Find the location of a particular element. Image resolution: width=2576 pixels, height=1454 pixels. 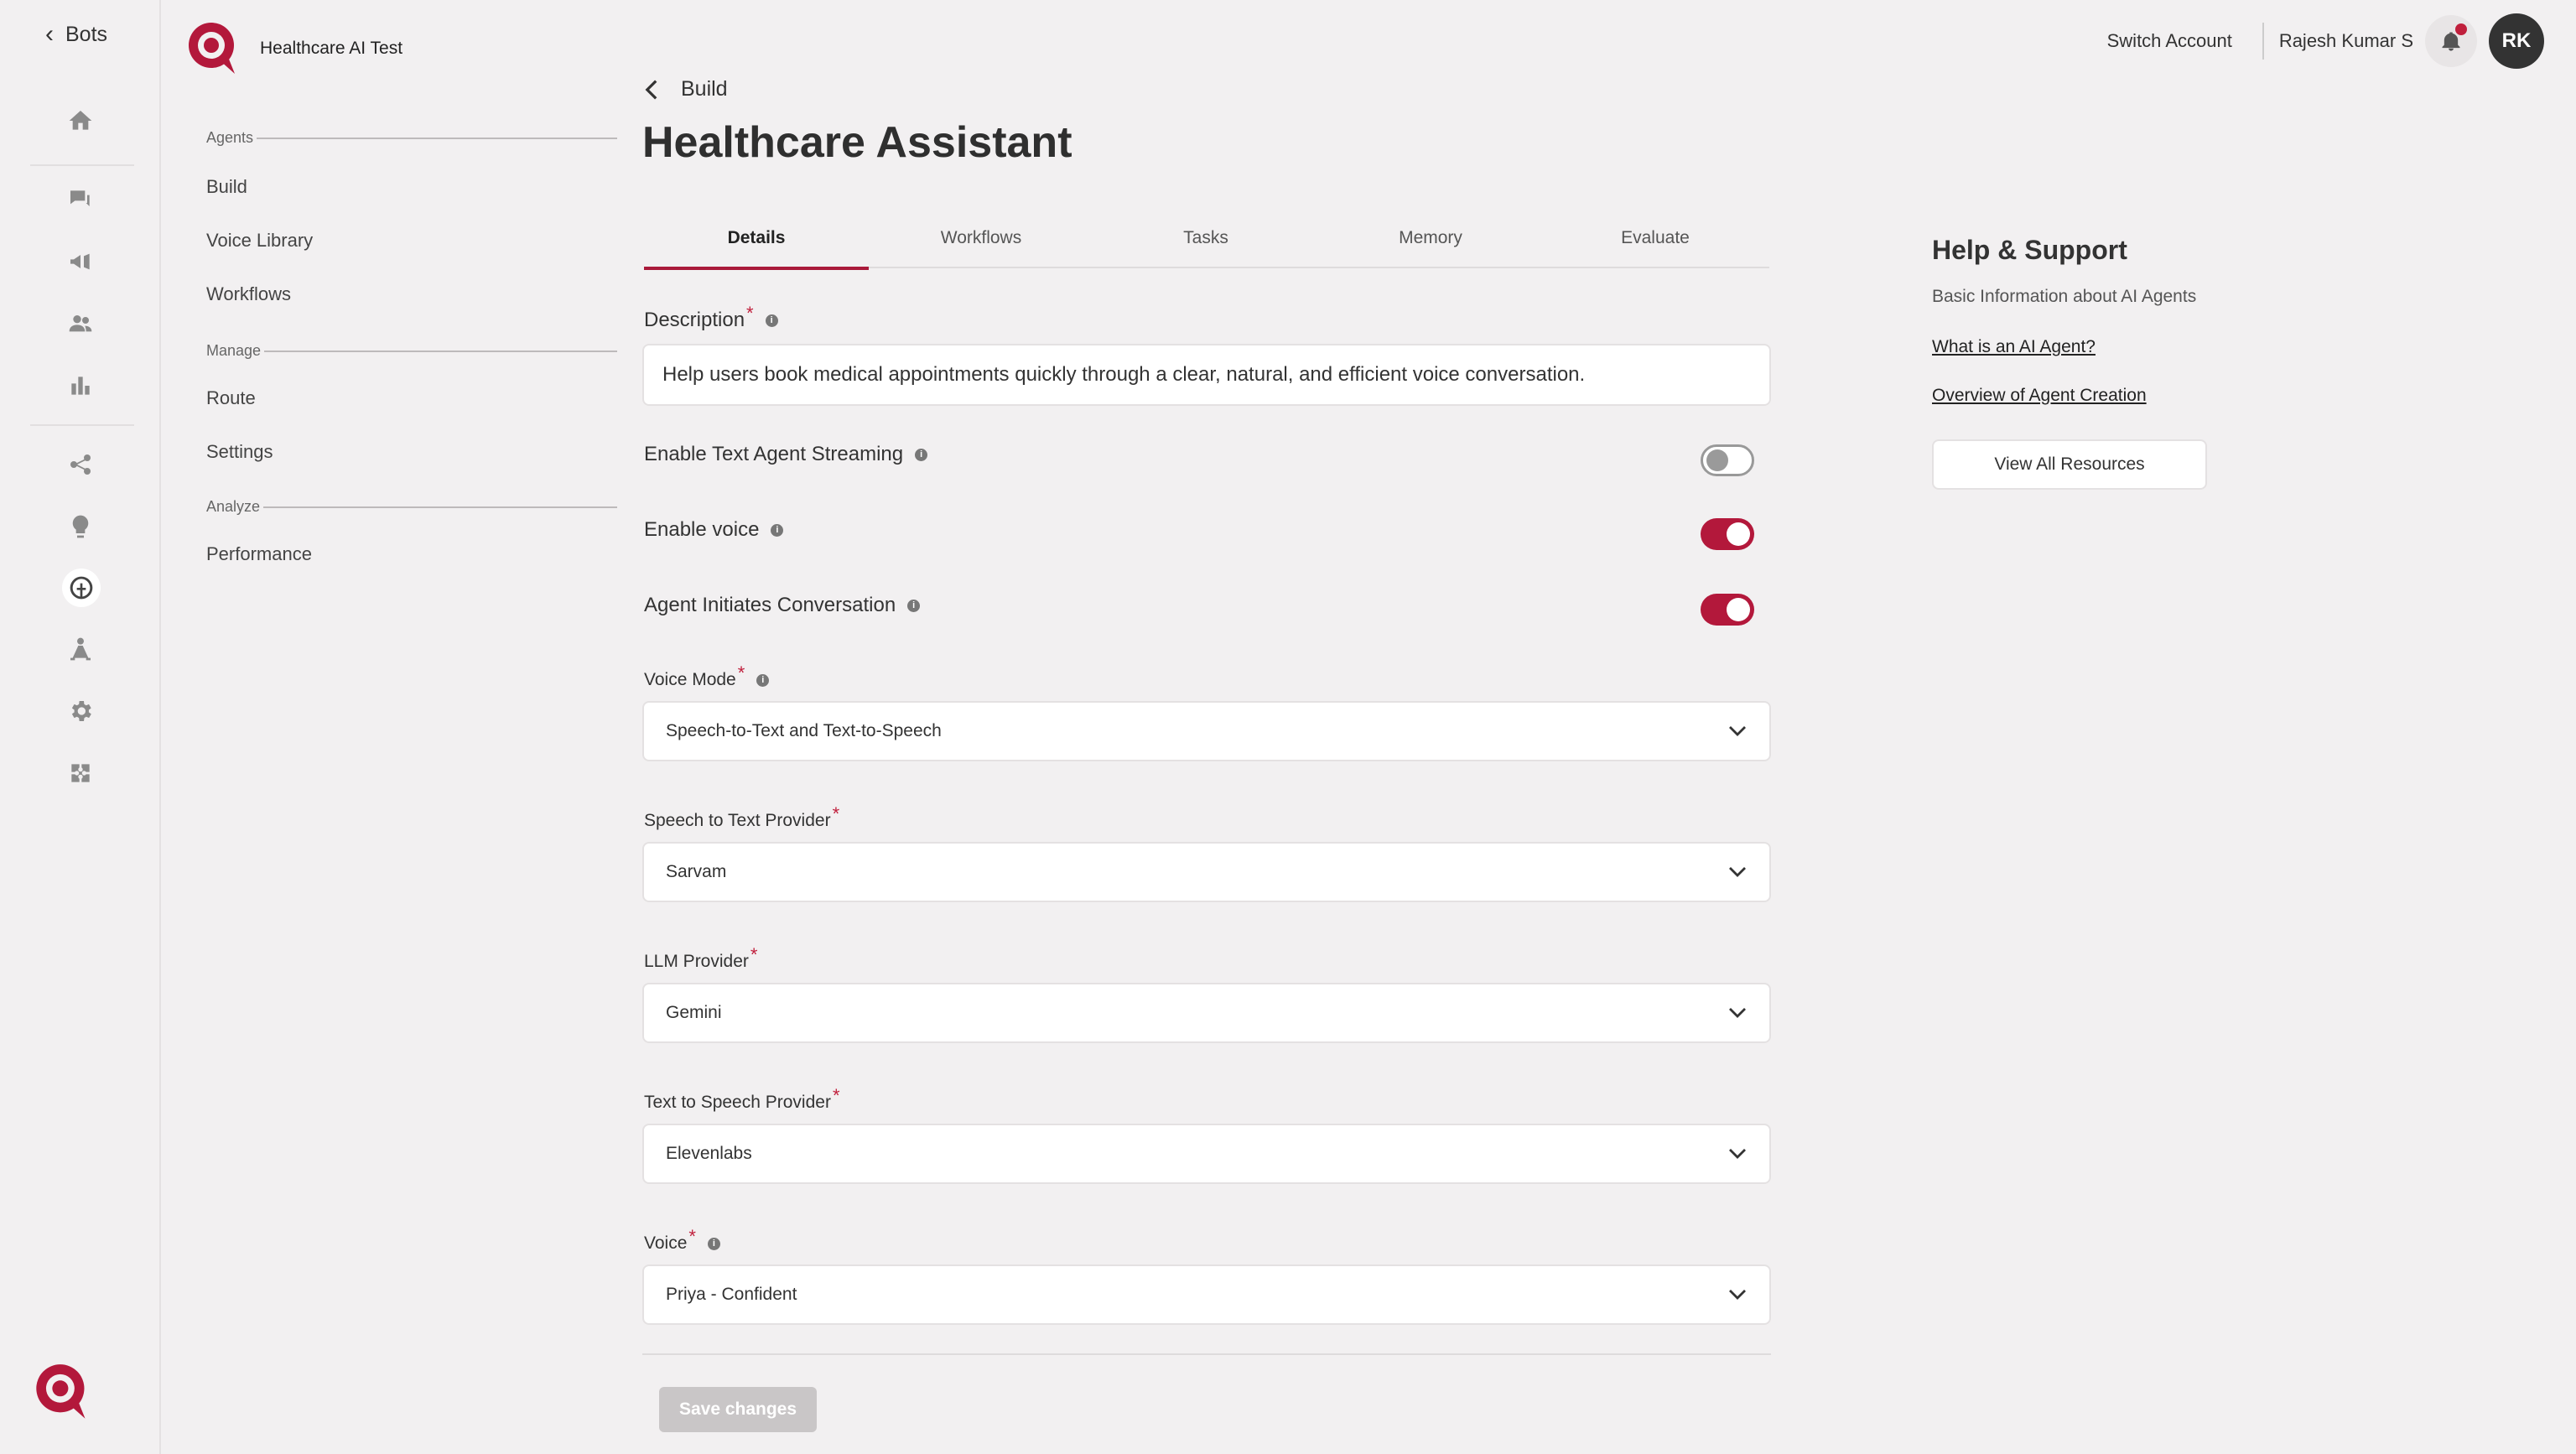

back-to-bots-link: ‹ Bots is located at coordinates (76, 34).